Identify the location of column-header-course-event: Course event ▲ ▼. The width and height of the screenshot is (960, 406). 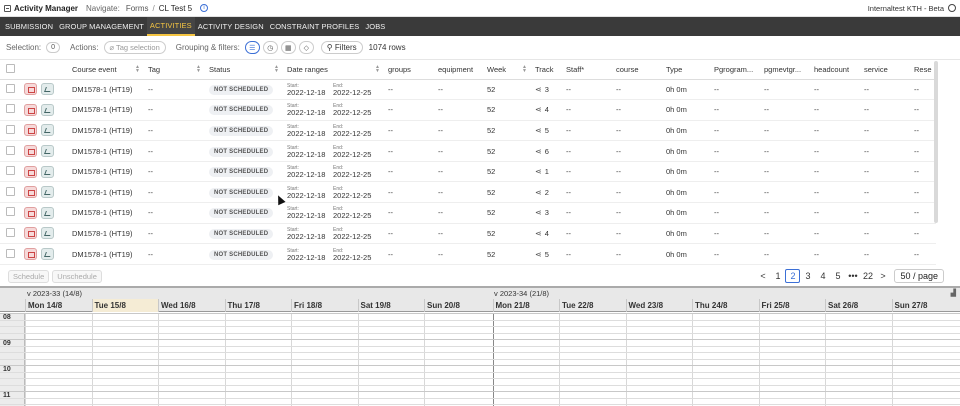
(108, 70).